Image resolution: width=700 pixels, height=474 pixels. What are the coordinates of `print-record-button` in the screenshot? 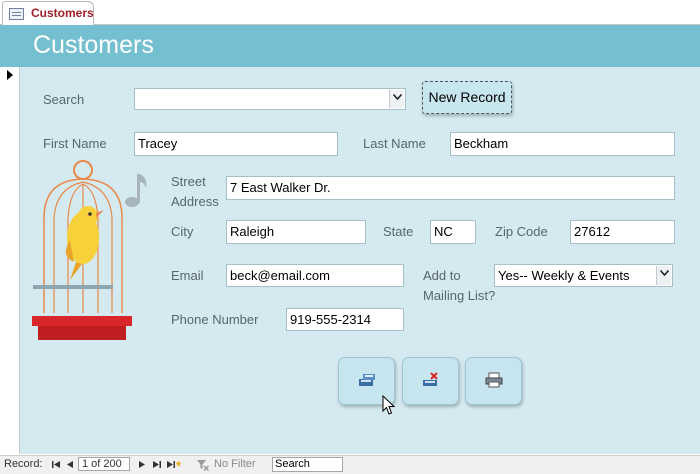 It's located at (493, 381).